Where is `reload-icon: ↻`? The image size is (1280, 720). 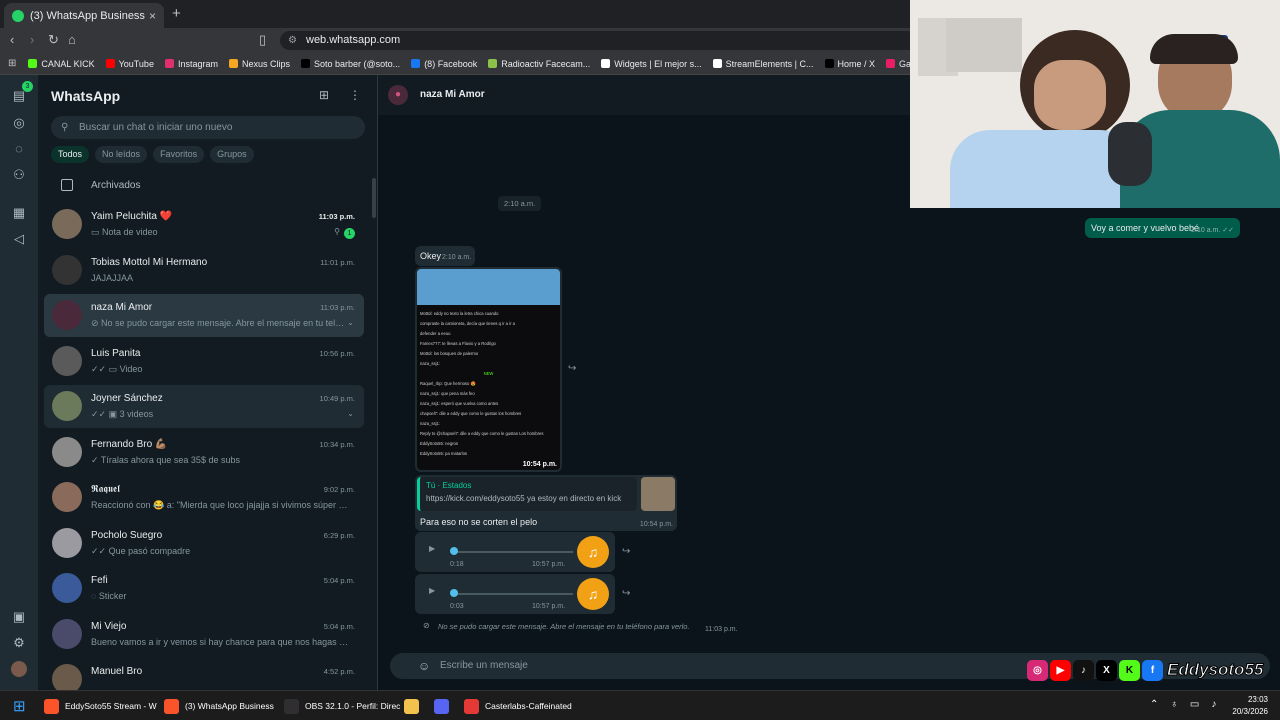
reload-icon: ↻ is located at coordinates (53, 40).